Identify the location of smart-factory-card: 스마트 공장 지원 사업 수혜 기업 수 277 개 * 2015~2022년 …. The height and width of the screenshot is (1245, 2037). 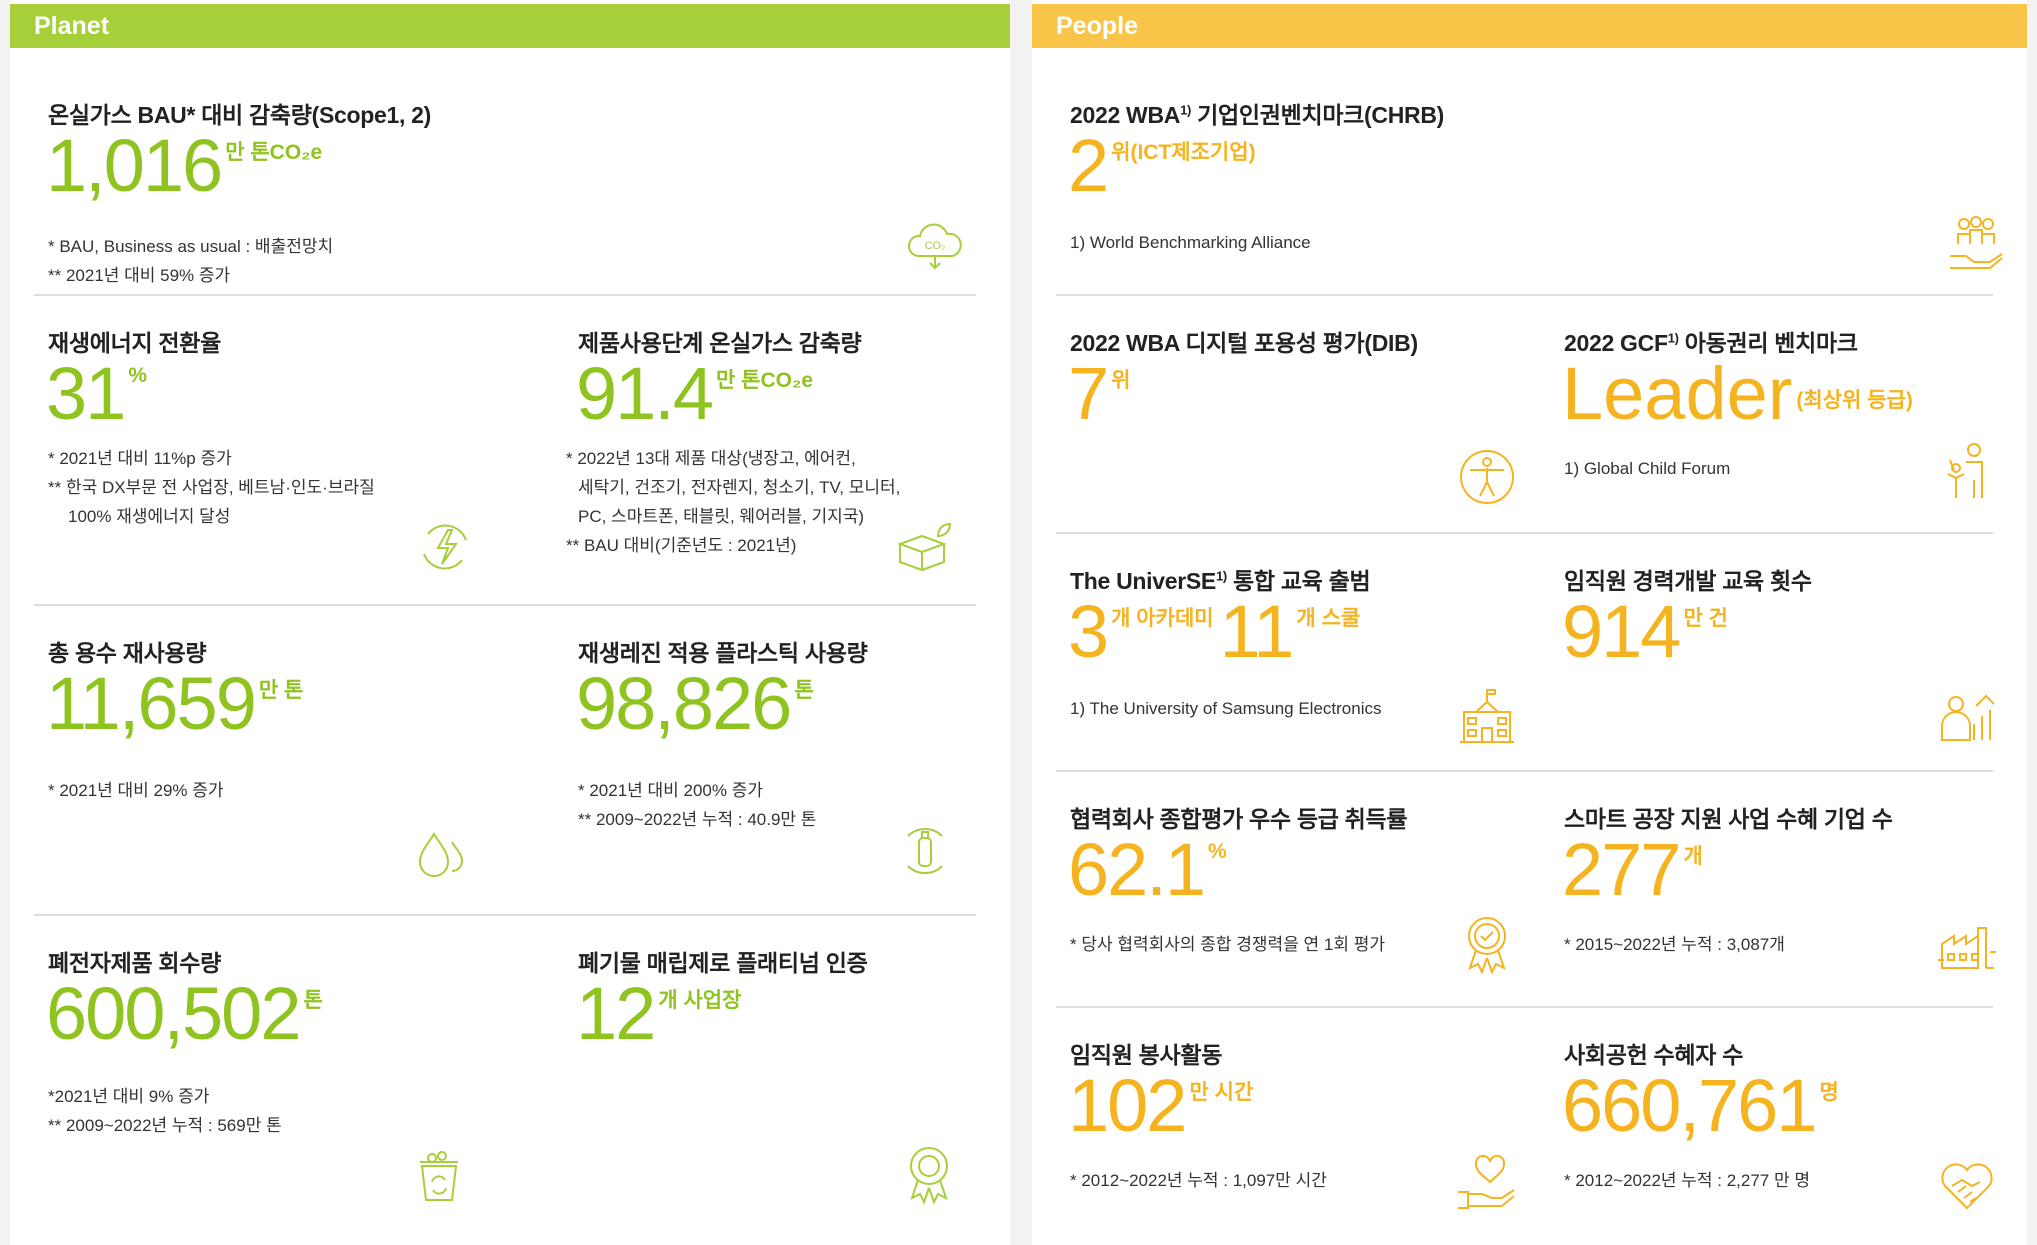
(1773, 889).